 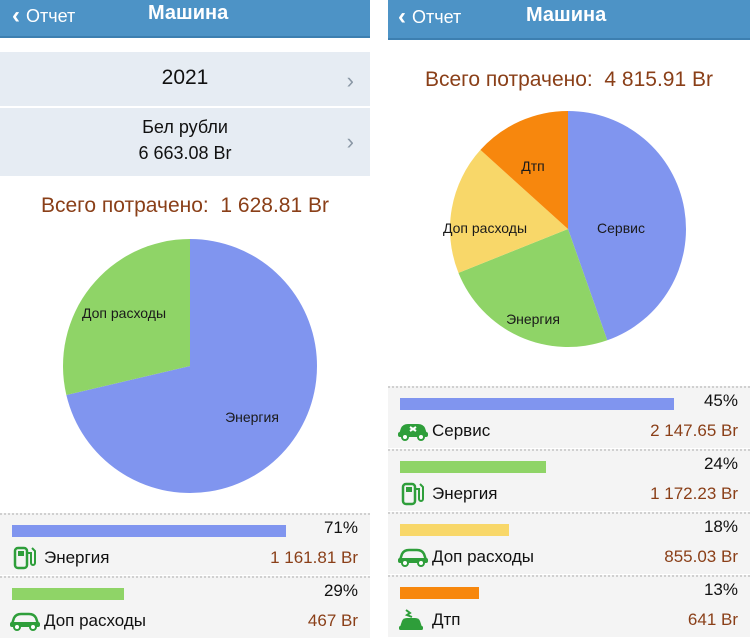 I want to click on category-row: 45% Сервис 2 147.65 Br, so click(x=569, y=417).